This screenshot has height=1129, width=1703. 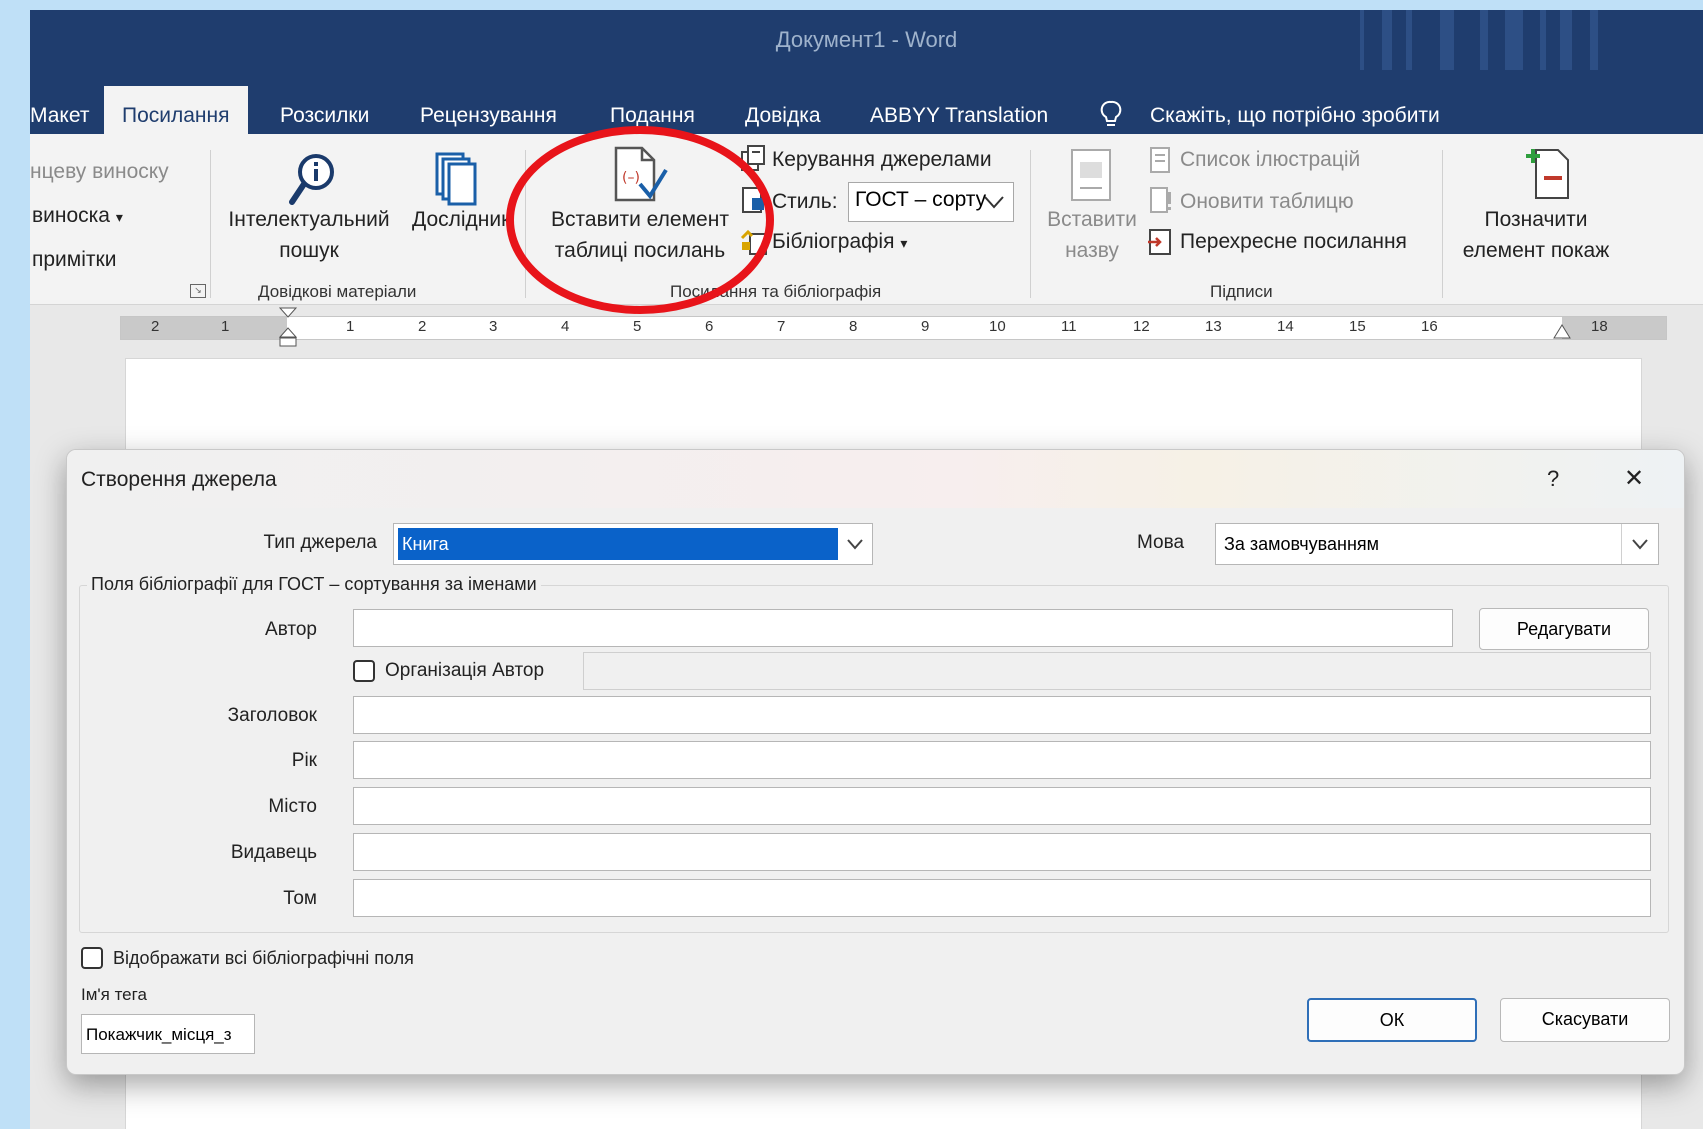 I want to click on ruler-number: 7, so click(x=781, y=326).